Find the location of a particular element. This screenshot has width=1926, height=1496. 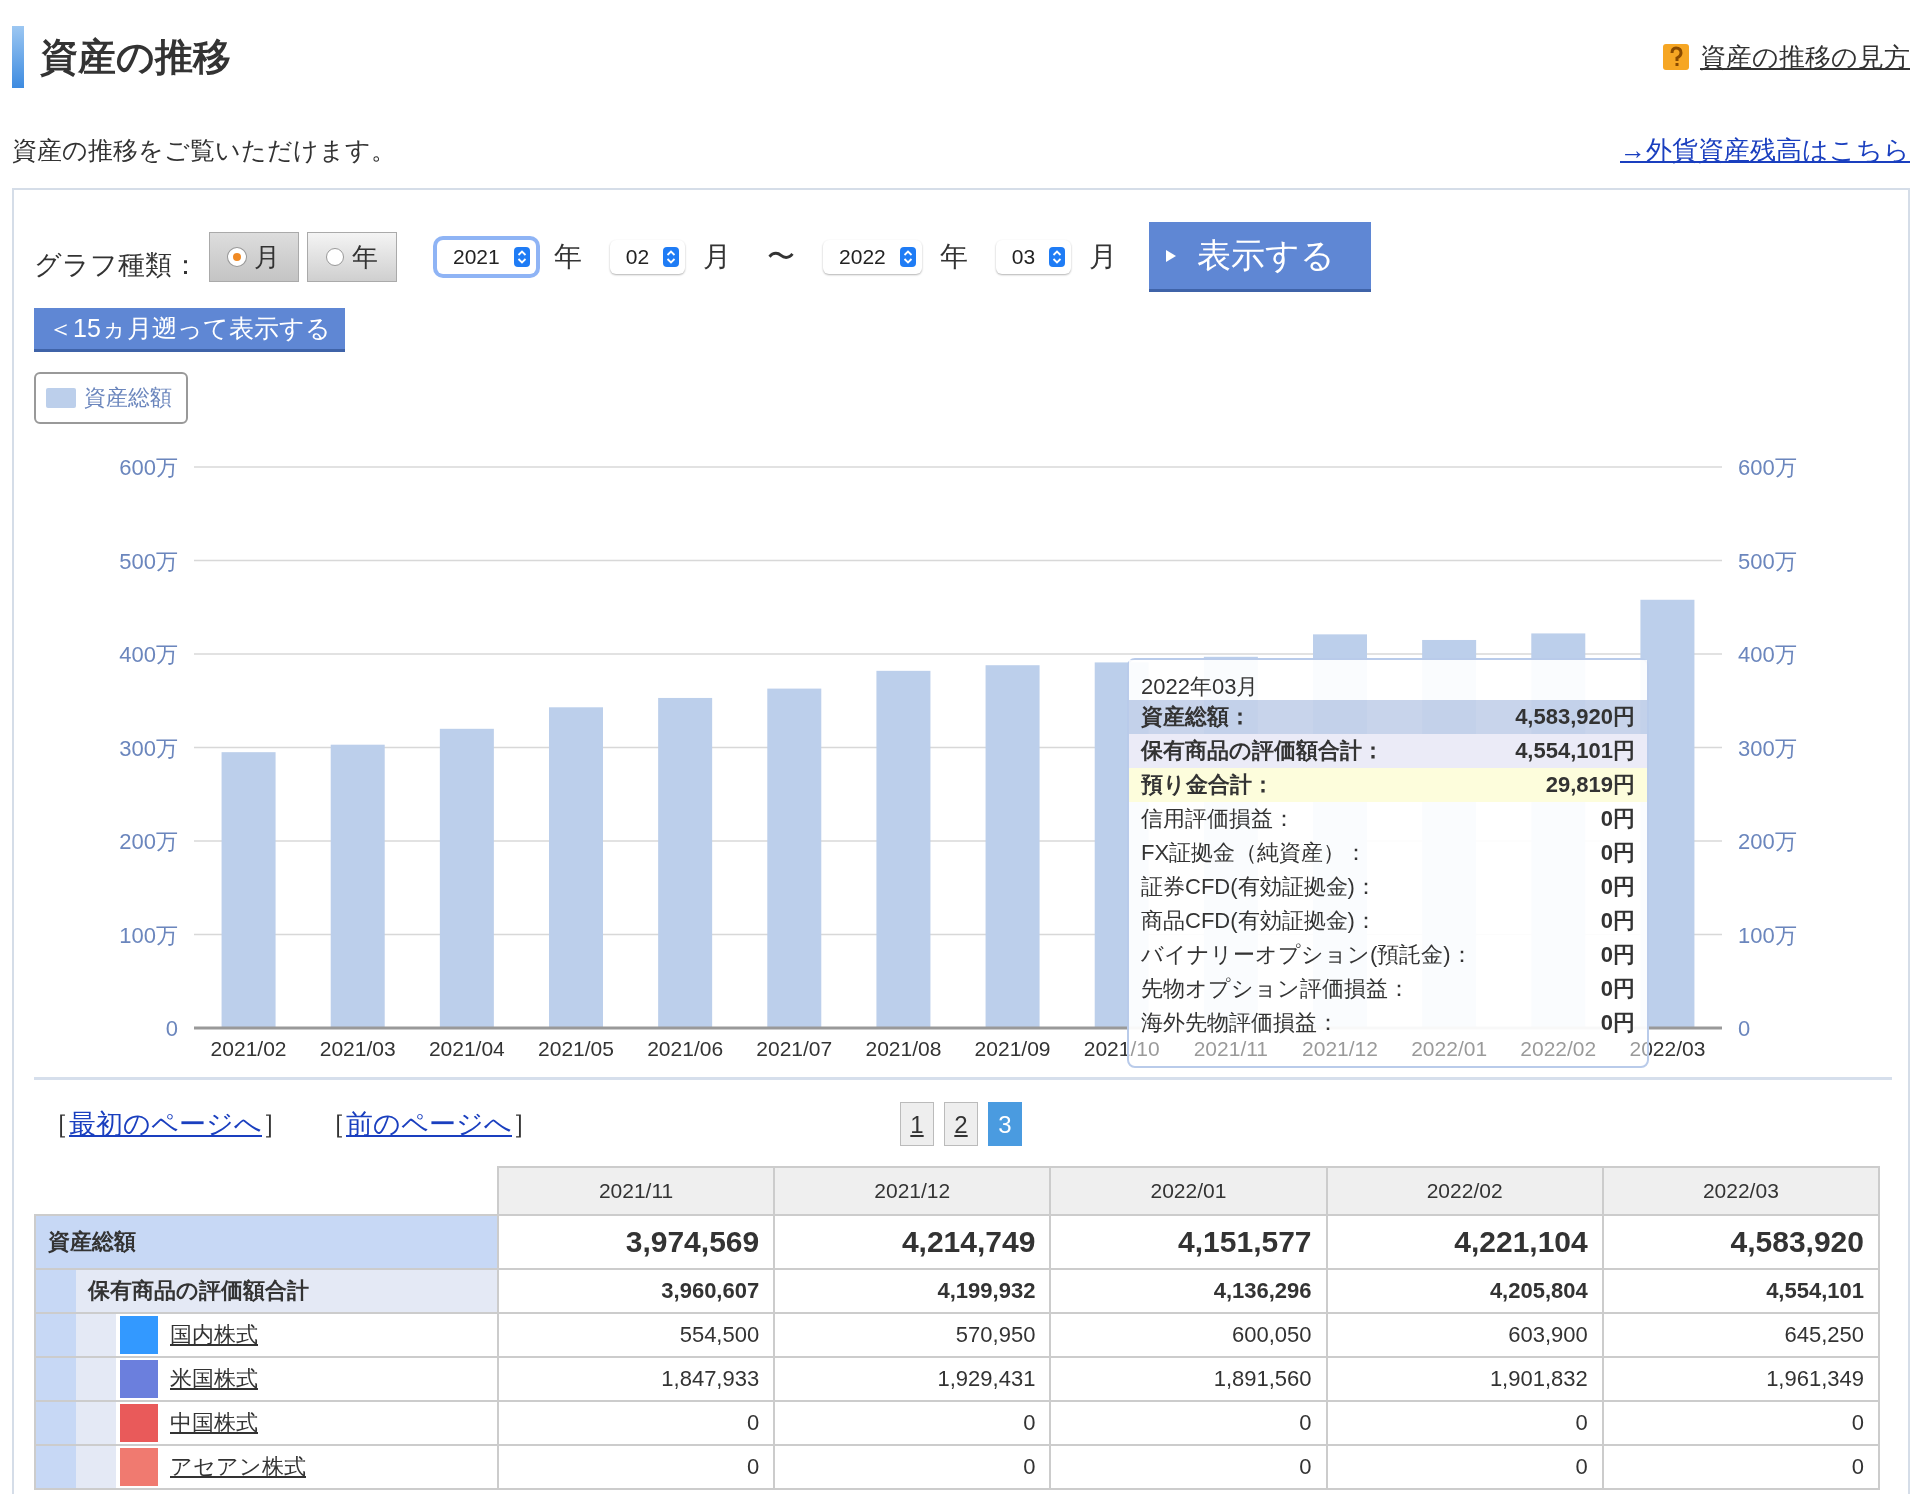

column-header: 2021/11 is located at coordinates (636, 1191).